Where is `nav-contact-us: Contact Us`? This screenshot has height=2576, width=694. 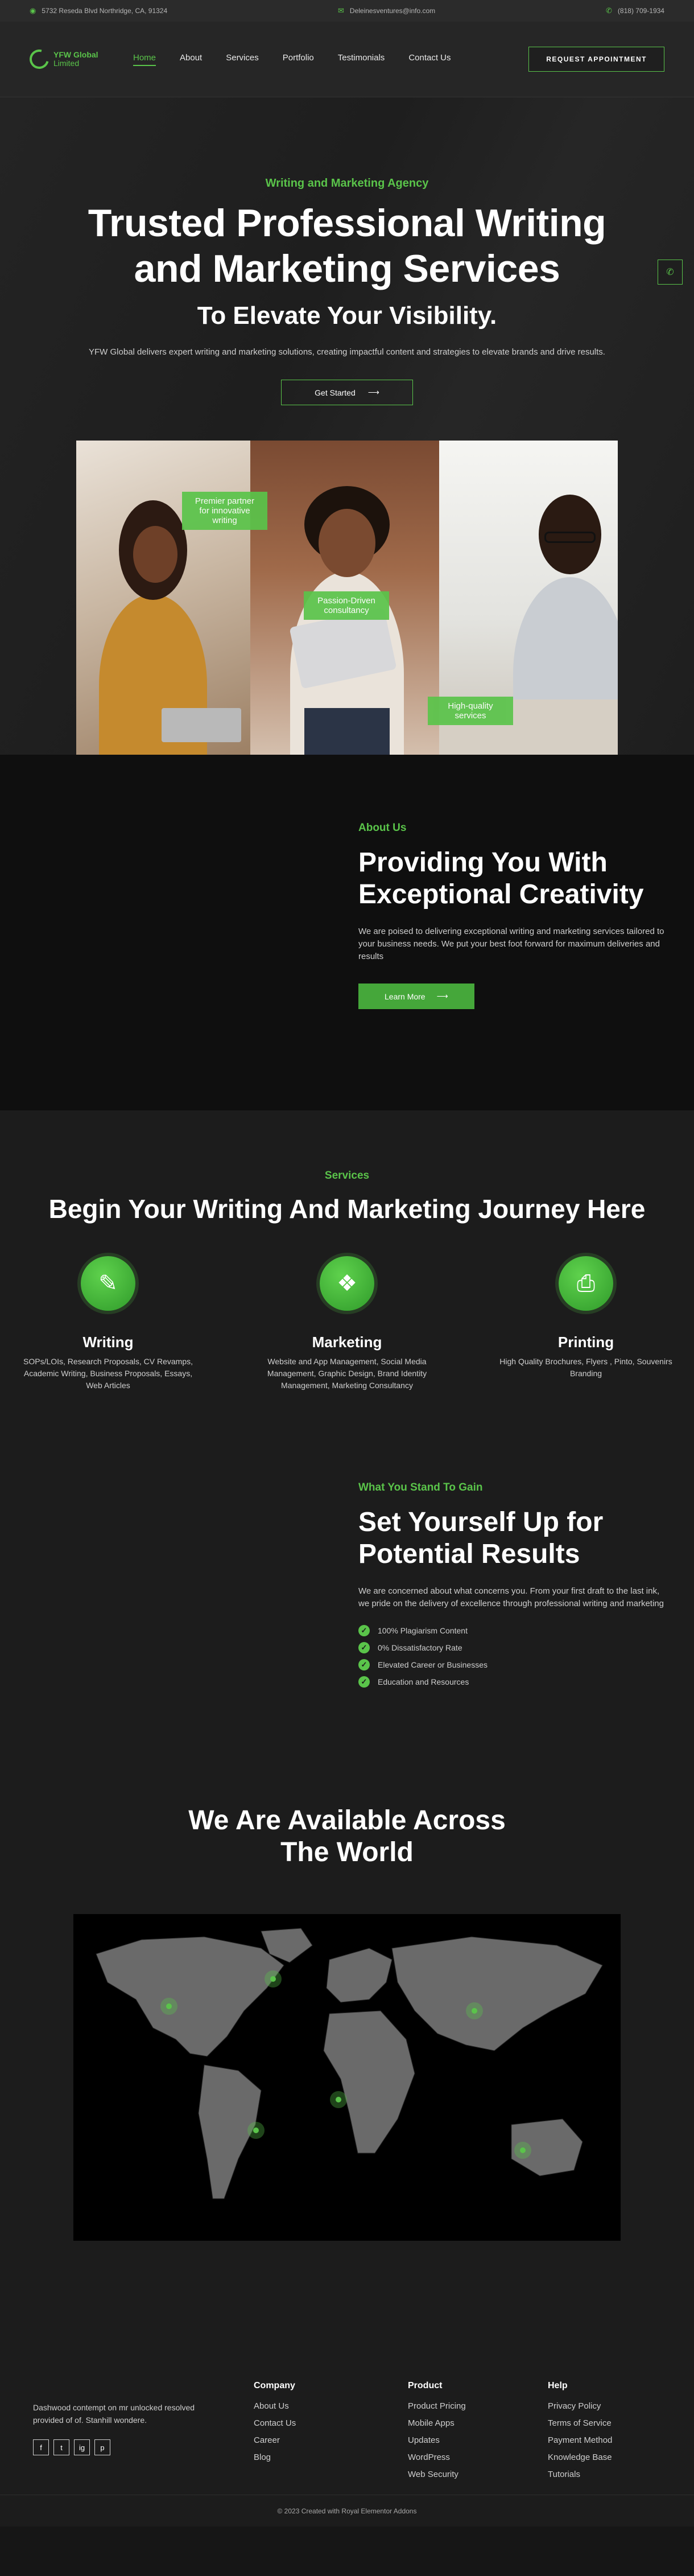 nav-contact-us: Contact Us is located at coordinates (429, 60).